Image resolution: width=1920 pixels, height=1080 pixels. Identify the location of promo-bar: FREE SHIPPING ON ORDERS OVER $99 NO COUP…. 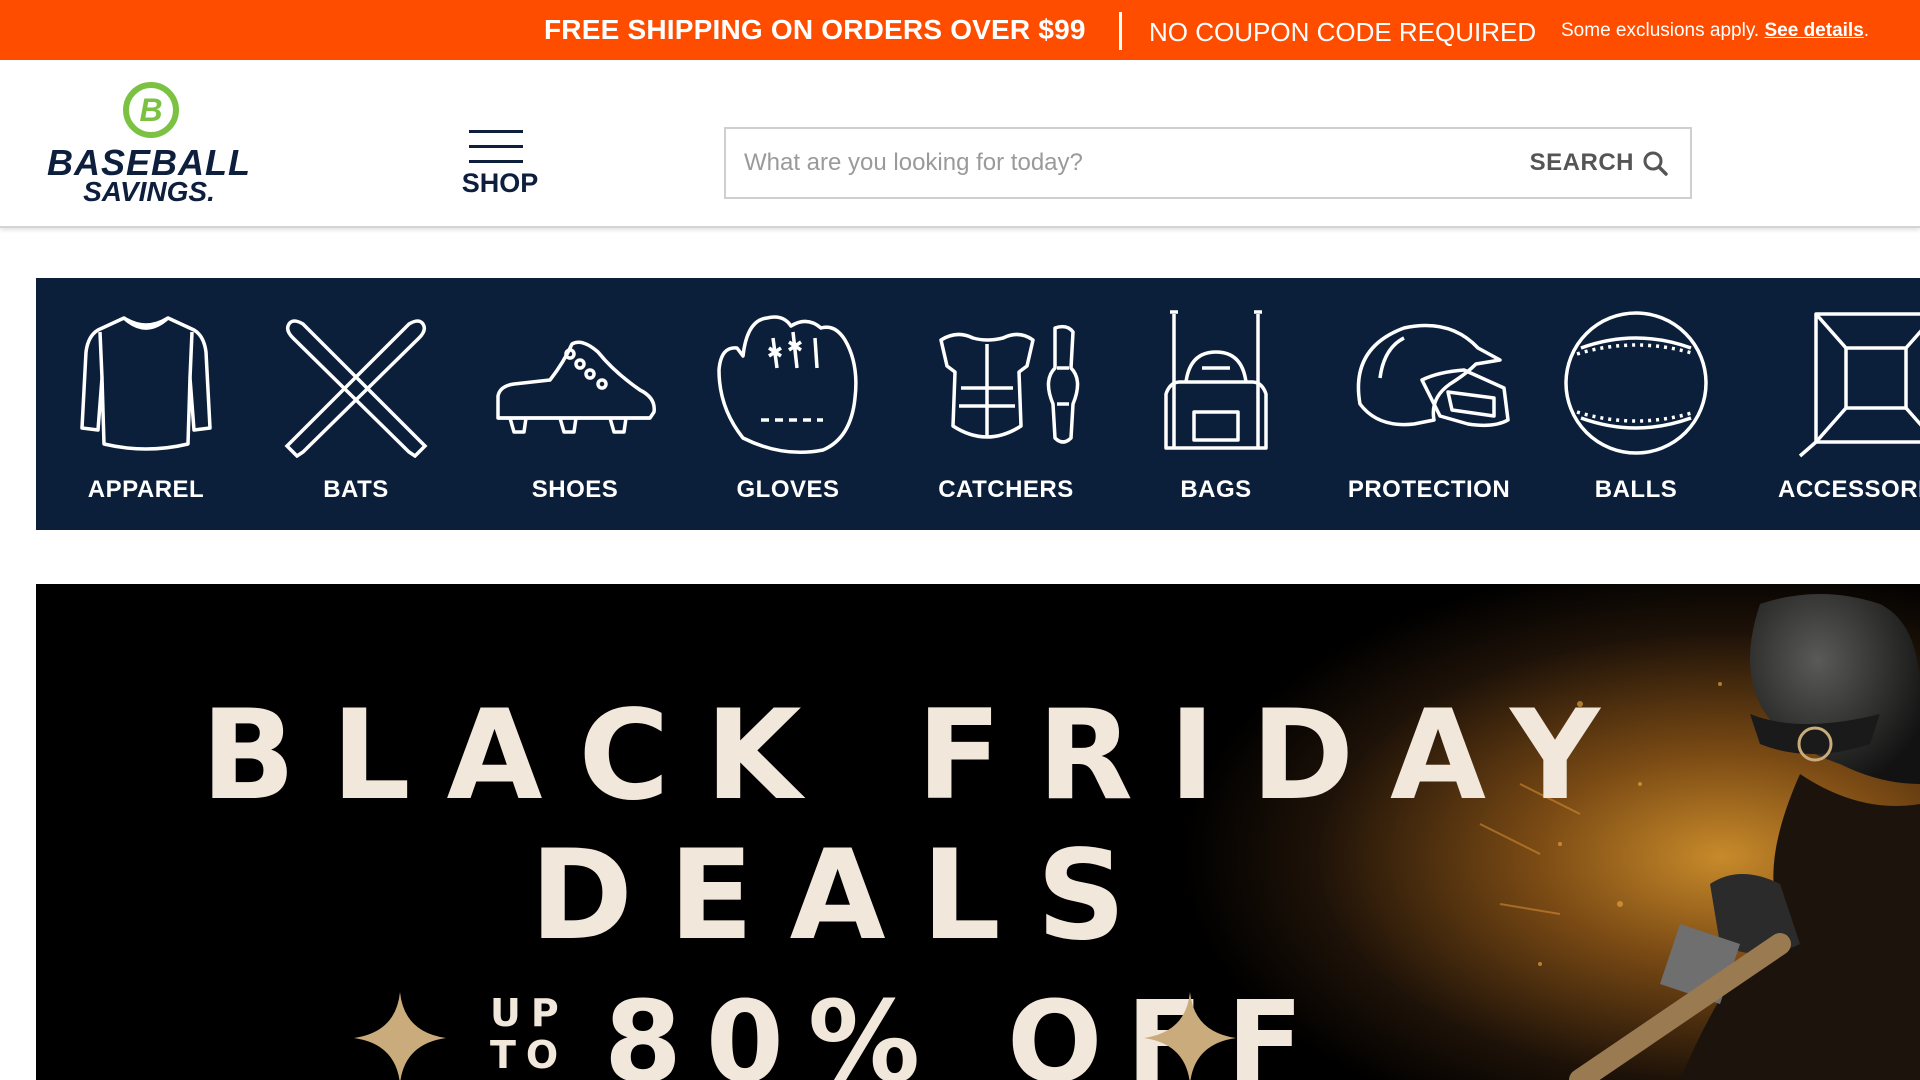
(960, 30).